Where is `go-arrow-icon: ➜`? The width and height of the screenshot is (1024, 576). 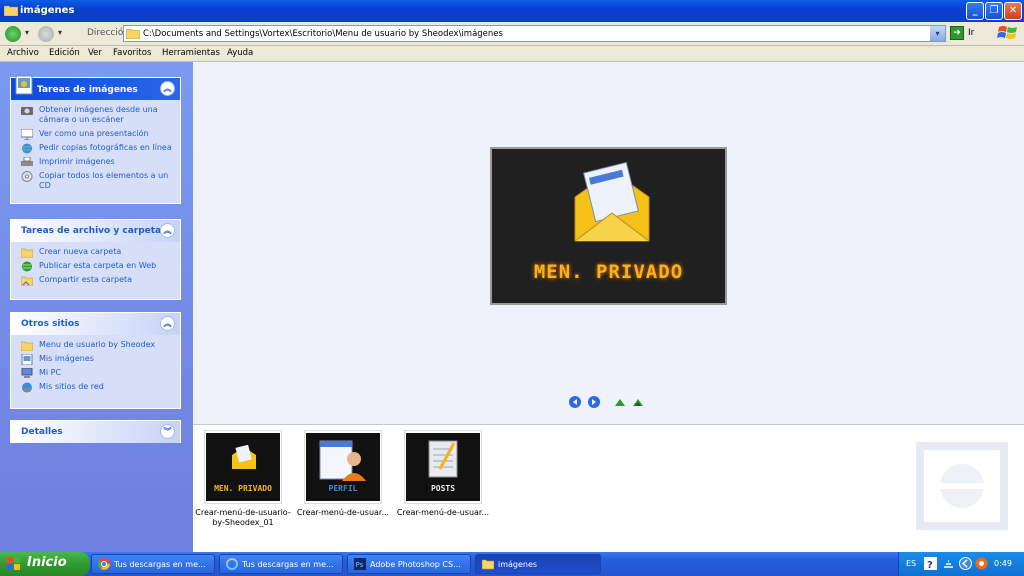
go-arrow-icon: ➜ is located at coordinates (957, 33).